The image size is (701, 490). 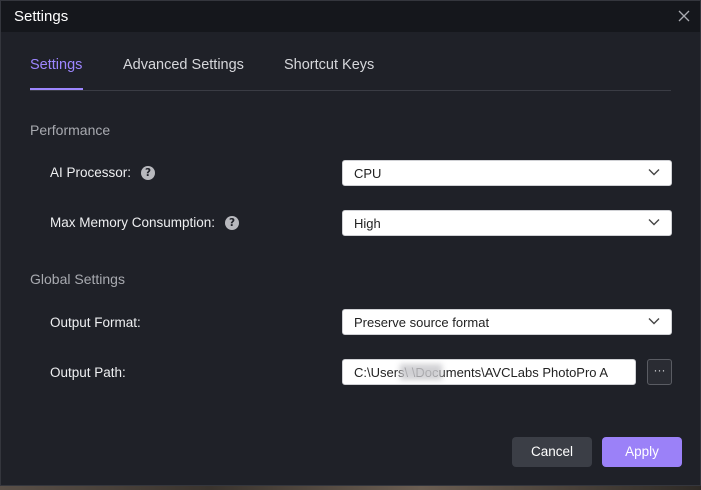 I want to click on tabs-divider, so click(x=350, y=90).